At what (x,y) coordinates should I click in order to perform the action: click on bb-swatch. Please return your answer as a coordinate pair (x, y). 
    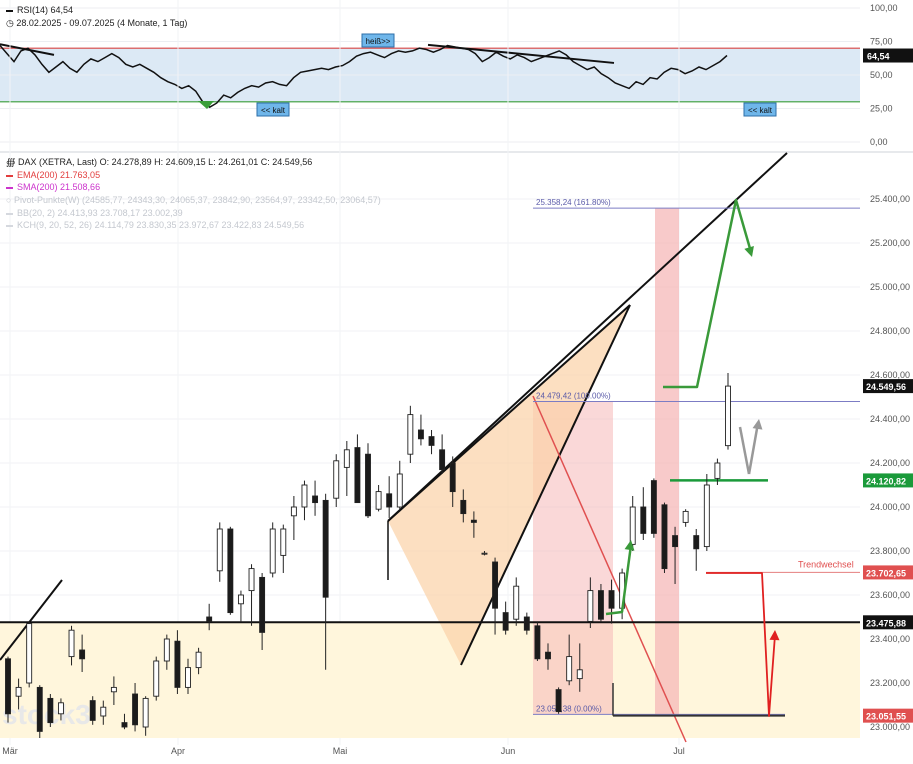
    Looking at the image, I should click on (9, 213).